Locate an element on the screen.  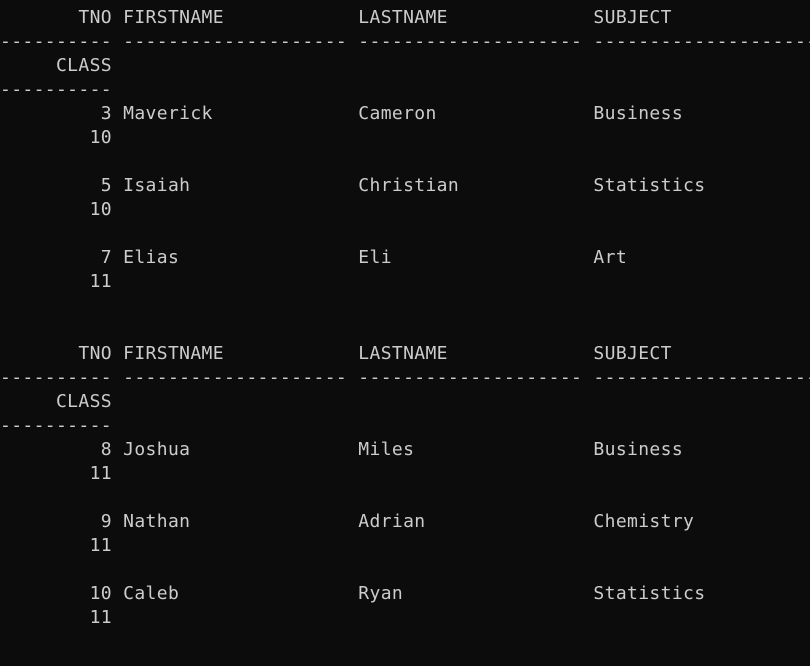
table-row: 3 Maverick Cameron Business is located at coordinates (342, 113).